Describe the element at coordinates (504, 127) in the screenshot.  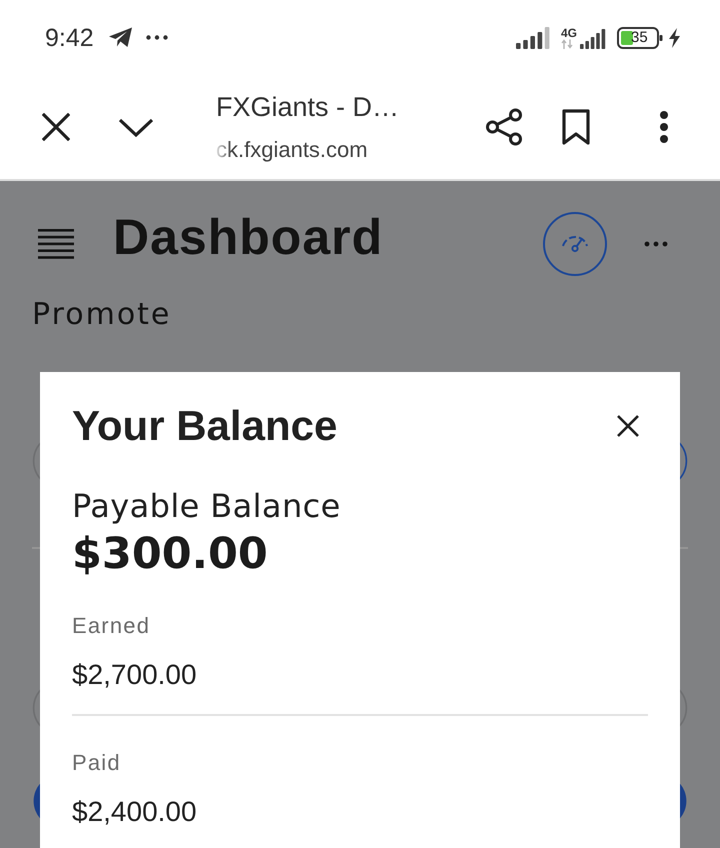
I see `share-icon` at that location.